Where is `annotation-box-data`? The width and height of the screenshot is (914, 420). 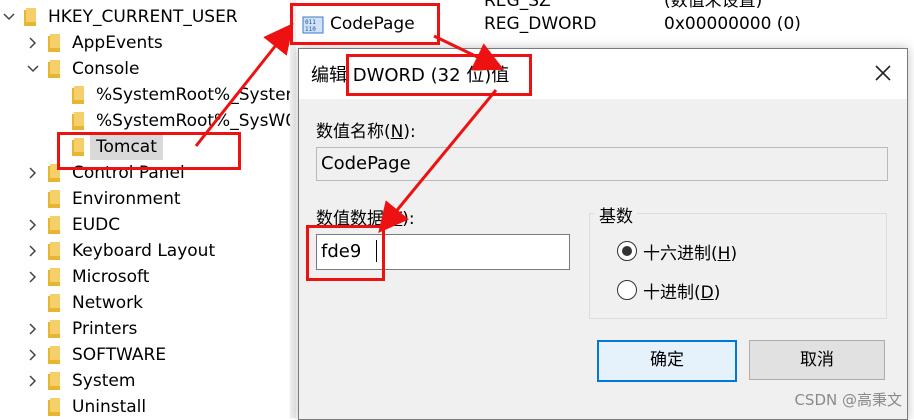 annotation-box-data is located at coordinates (345, 253).